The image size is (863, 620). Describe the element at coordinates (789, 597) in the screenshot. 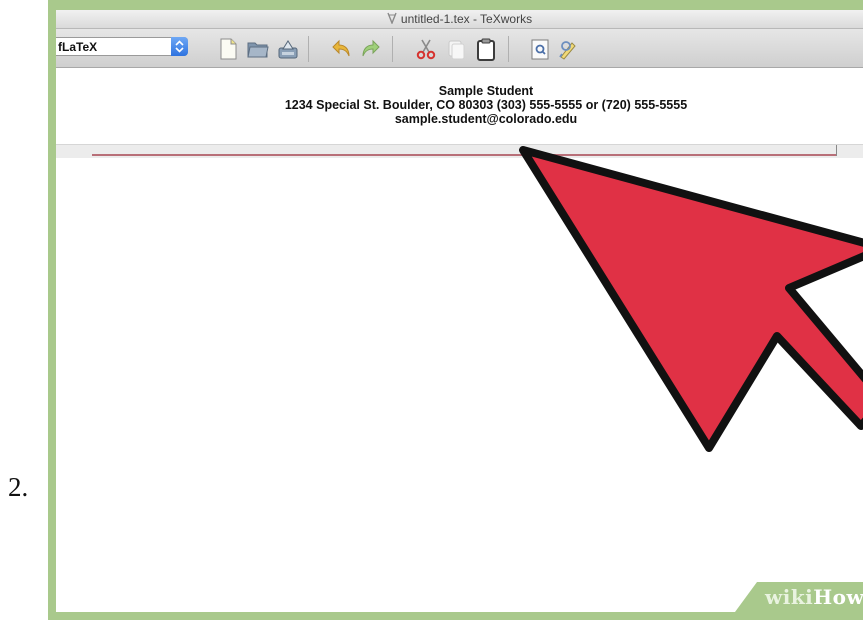

I see `watermark-wiki: wiki` at that location.